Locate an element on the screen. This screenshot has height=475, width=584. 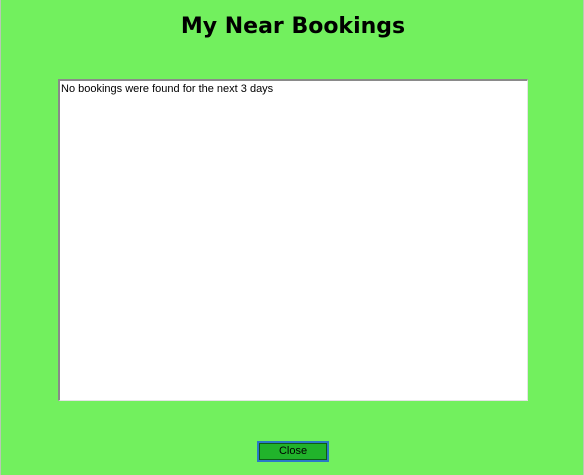
page-title: My Near Bookings is located at coordinates (293, 26).